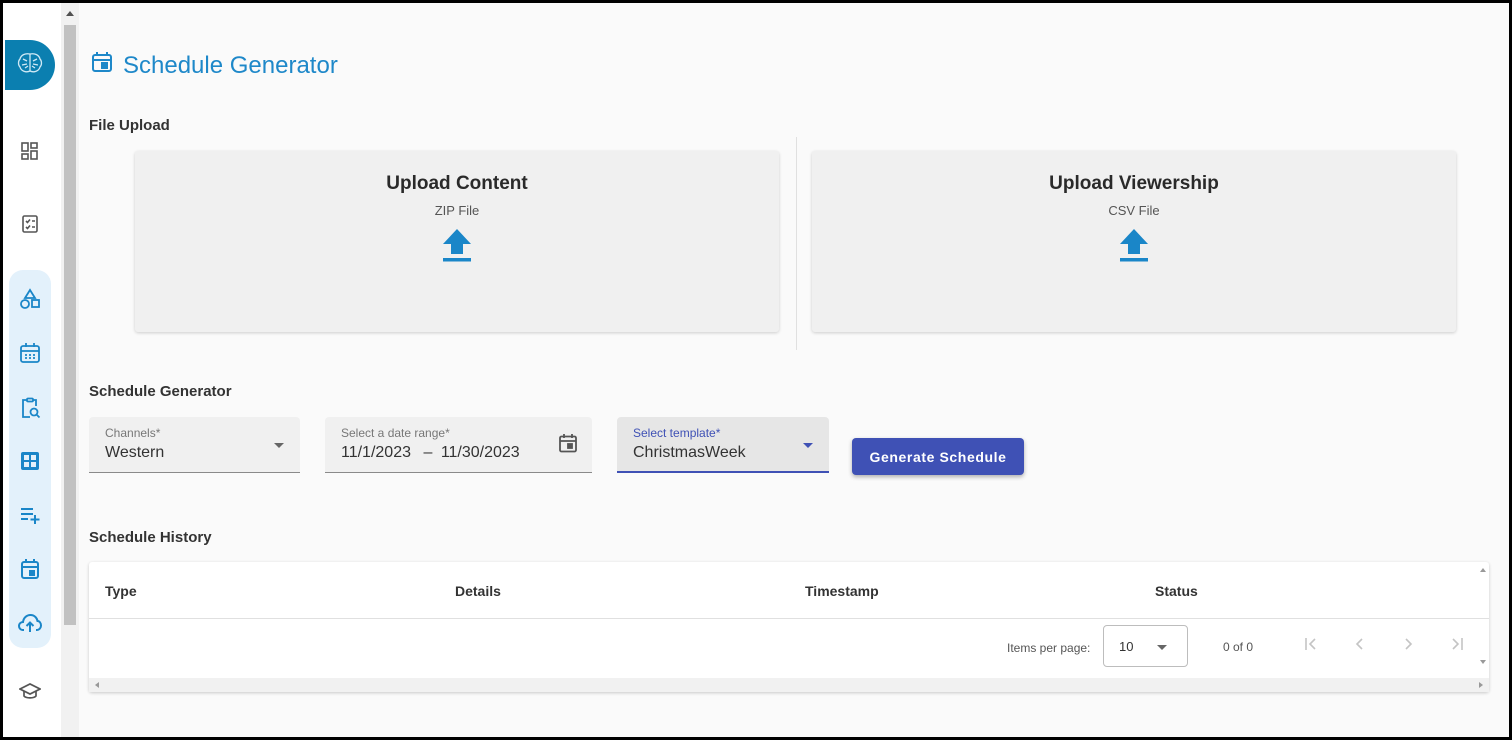 The height and width of the screenshot is (740, 1512). I want to click on upload-content-card: Upload Content ZIP File, so click(457, 241).